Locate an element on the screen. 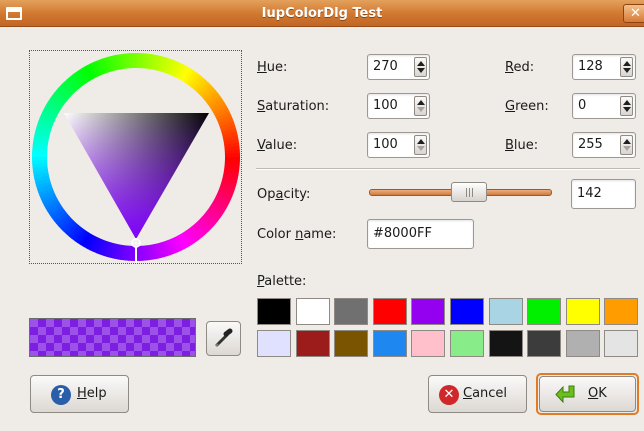 This screenshot has height=431, width=644. sv-triangle is located at coordinates (136, 176).